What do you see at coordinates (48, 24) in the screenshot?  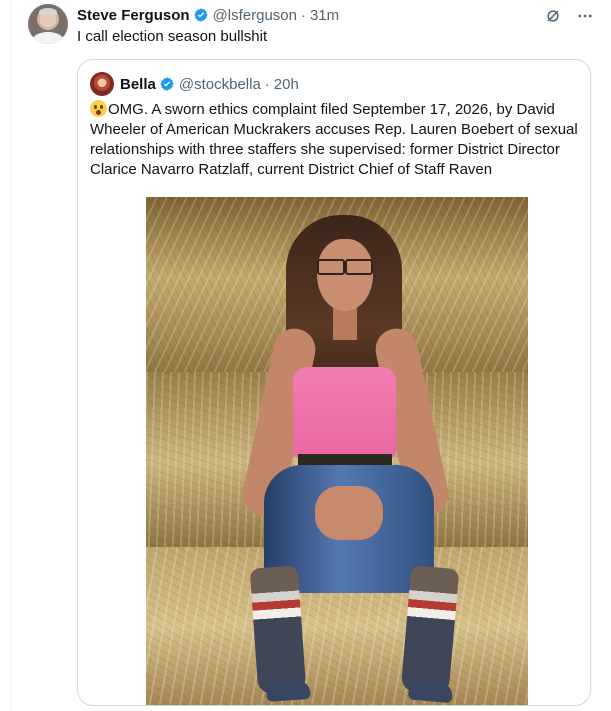 I see `author-avatar` at bounding box center [48, 24].